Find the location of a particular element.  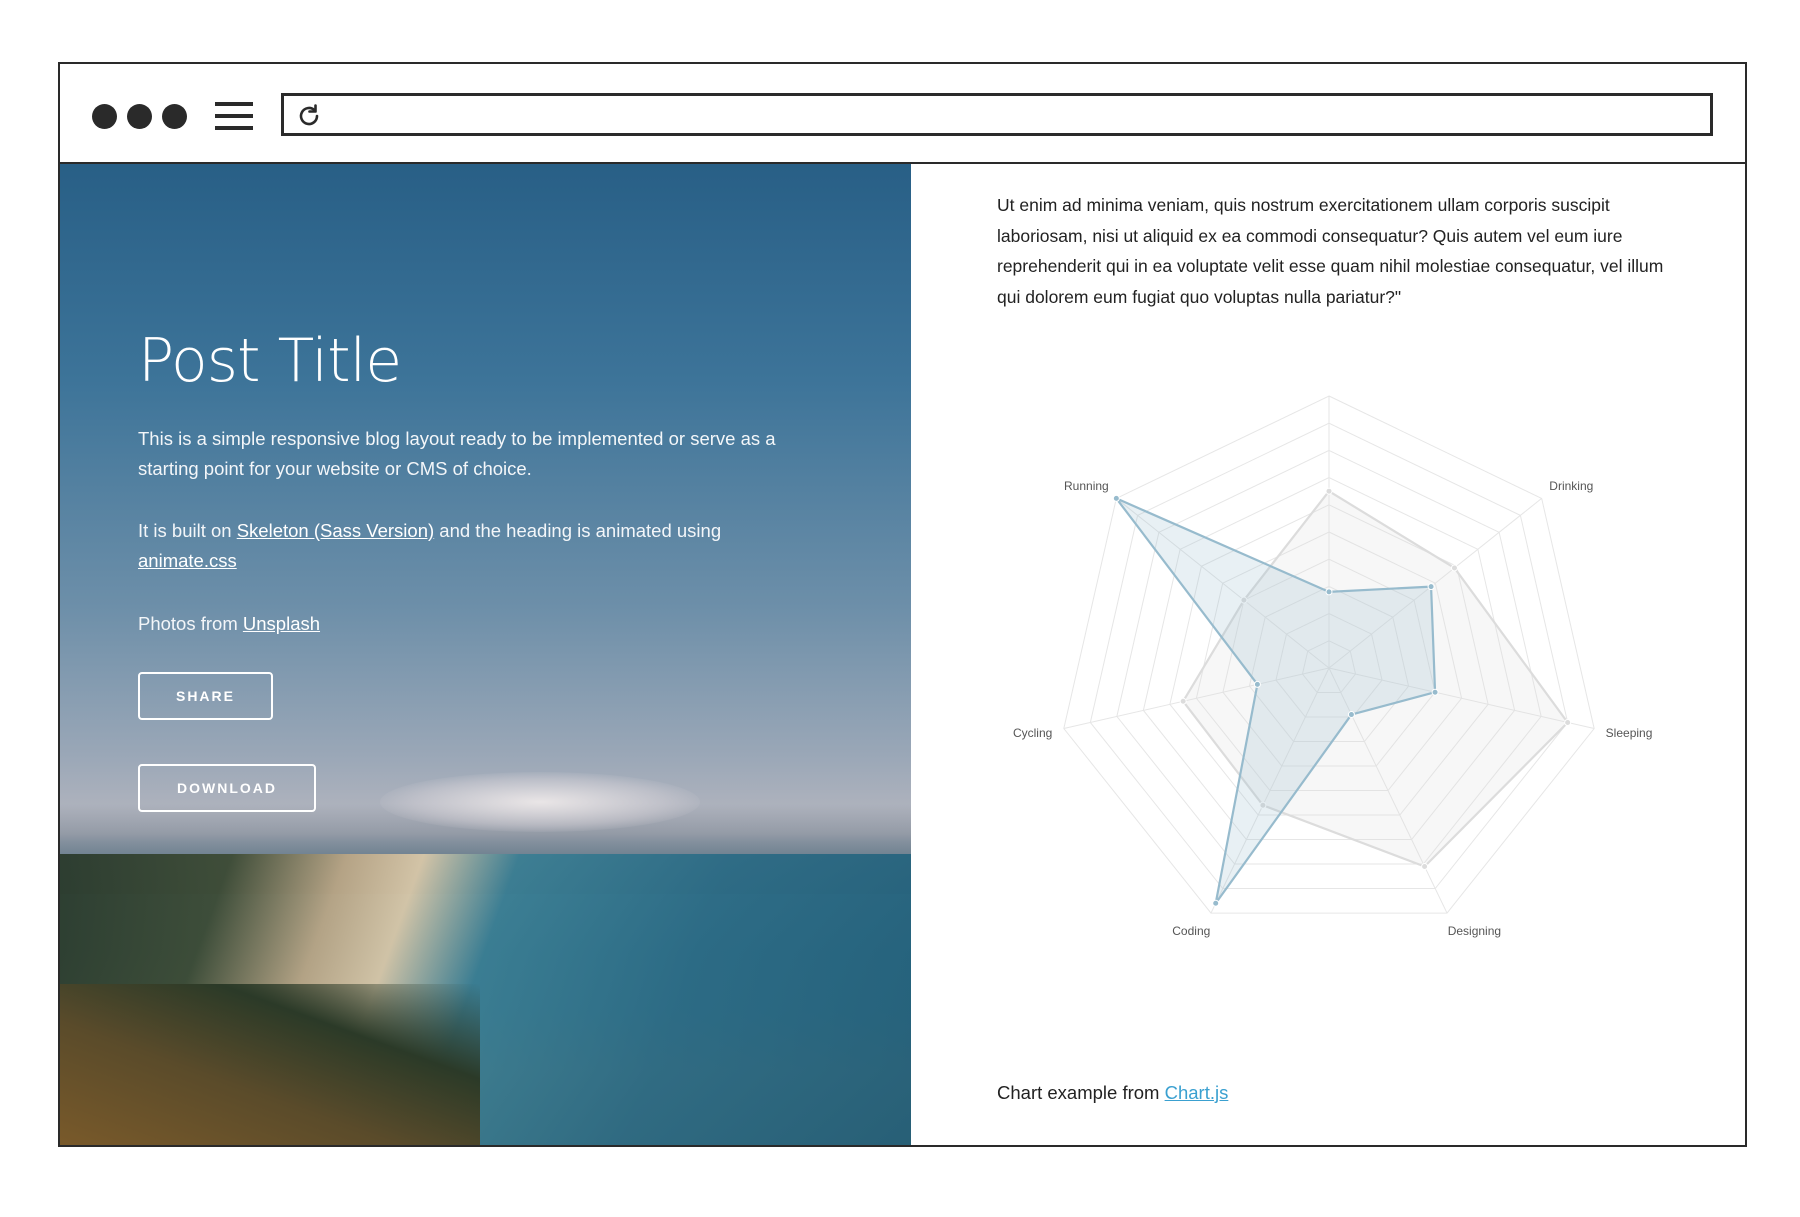

hamburger-menu-icon is located at coordinates (234, 116).